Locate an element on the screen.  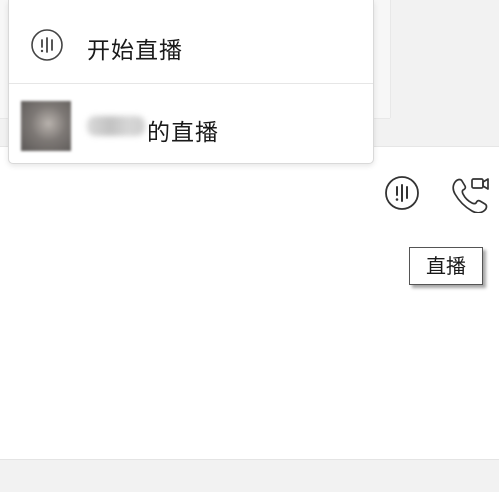
live-button is located at coordinates (402, 193).